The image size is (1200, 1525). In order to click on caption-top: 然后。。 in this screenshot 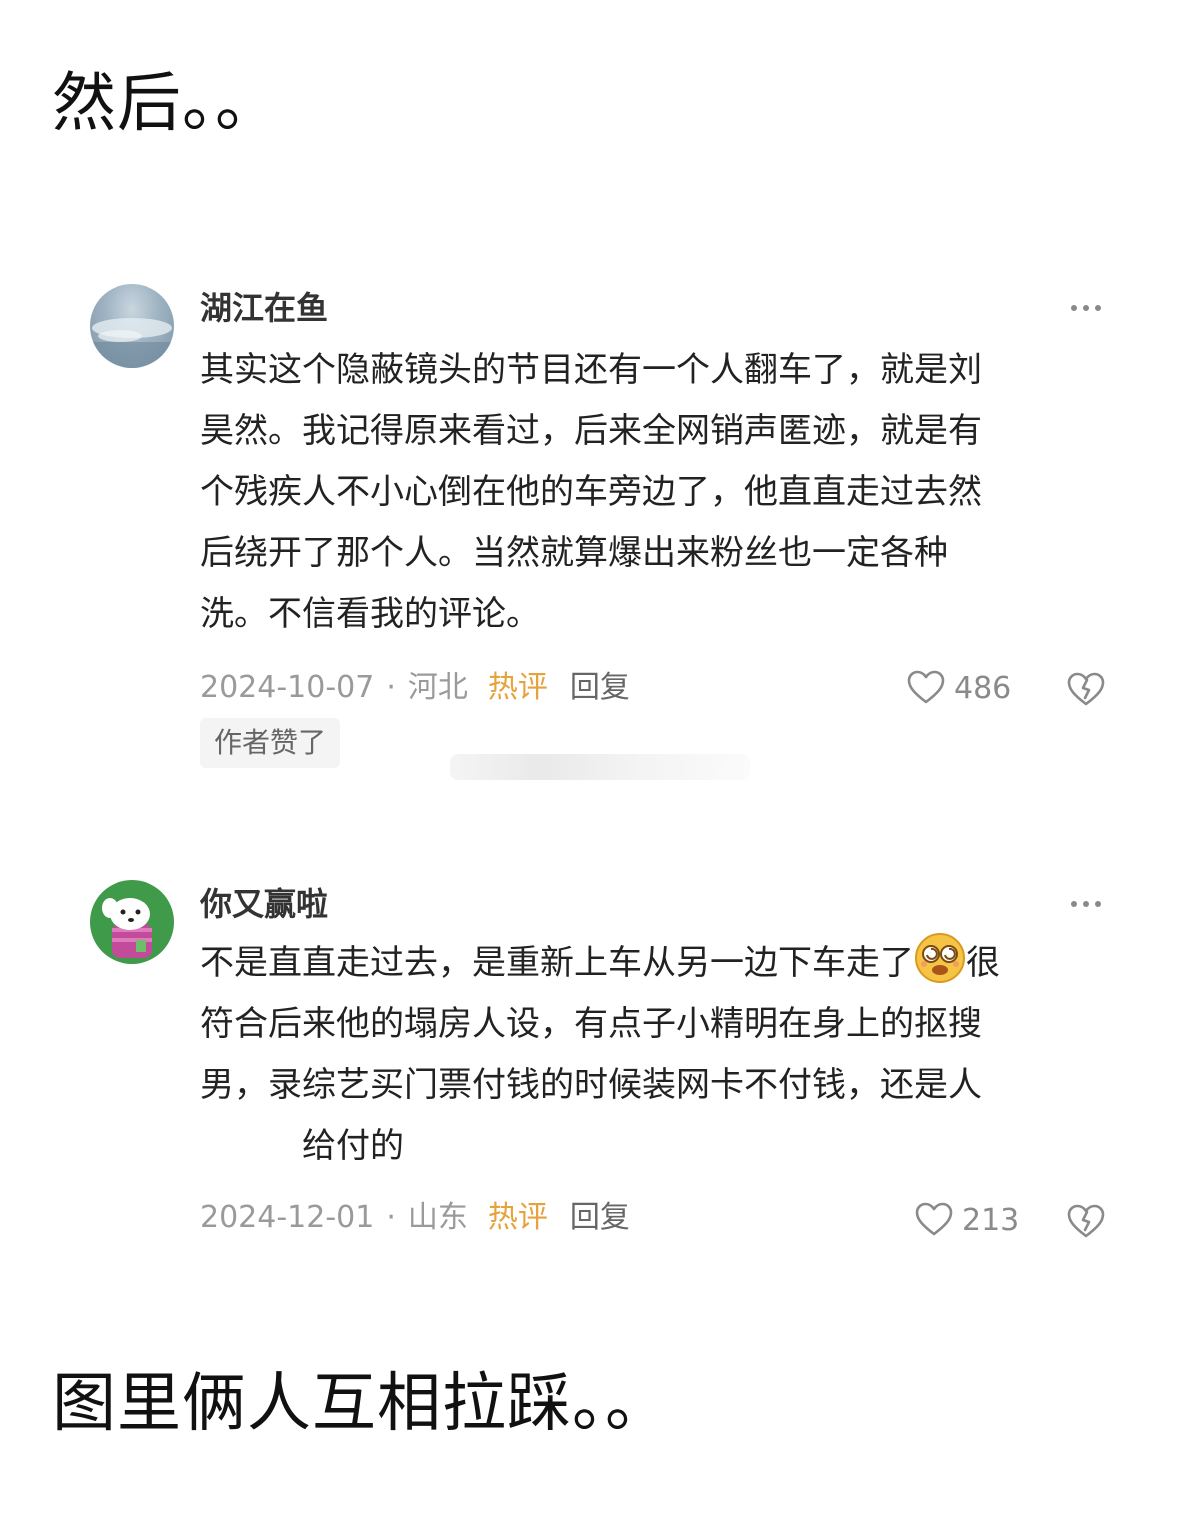, I will do `click(166, 104)`.